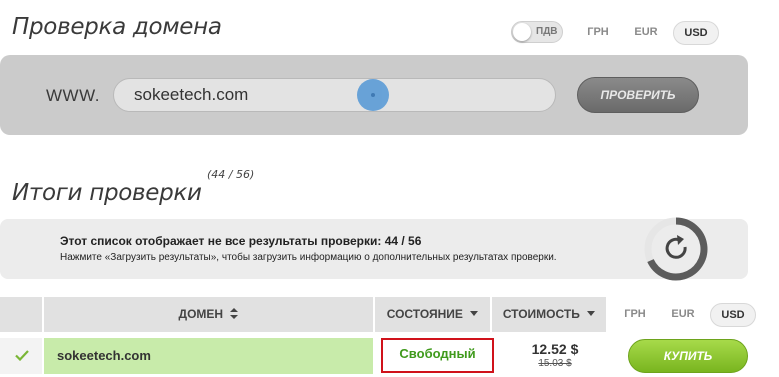 The height and width of the screenshot is (377, 779). What do you see at coordinates (696, 33) in the screenshot?
I see `currency-usd: USD` at bounding box center [696, 33].